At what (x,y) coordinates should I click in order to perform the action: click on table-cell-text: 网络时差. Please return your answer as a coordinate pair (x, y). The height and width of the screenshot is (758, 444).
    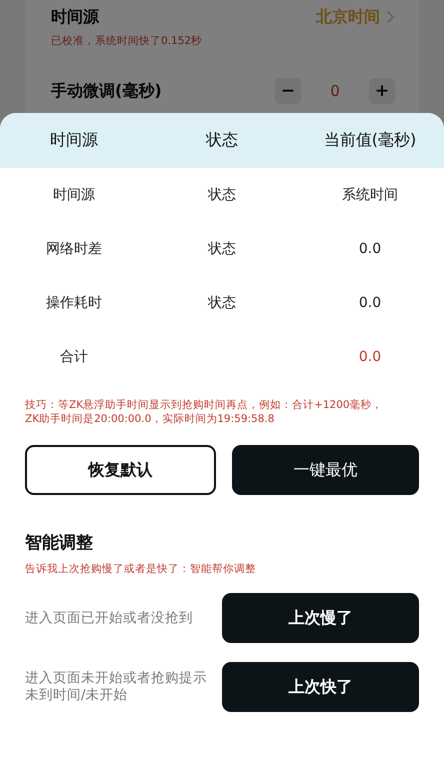
    Looking at the image, I should click on (74, 249).